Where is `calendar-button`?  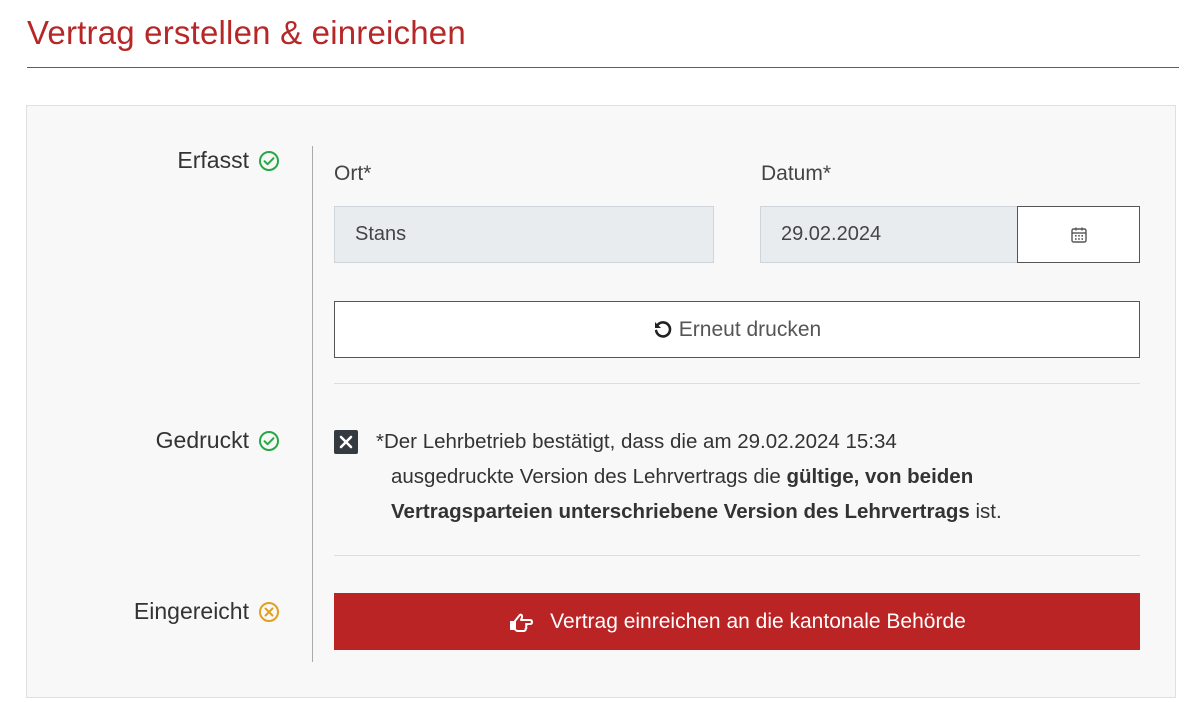 calendar-button is located at coordinates (1078, 234).